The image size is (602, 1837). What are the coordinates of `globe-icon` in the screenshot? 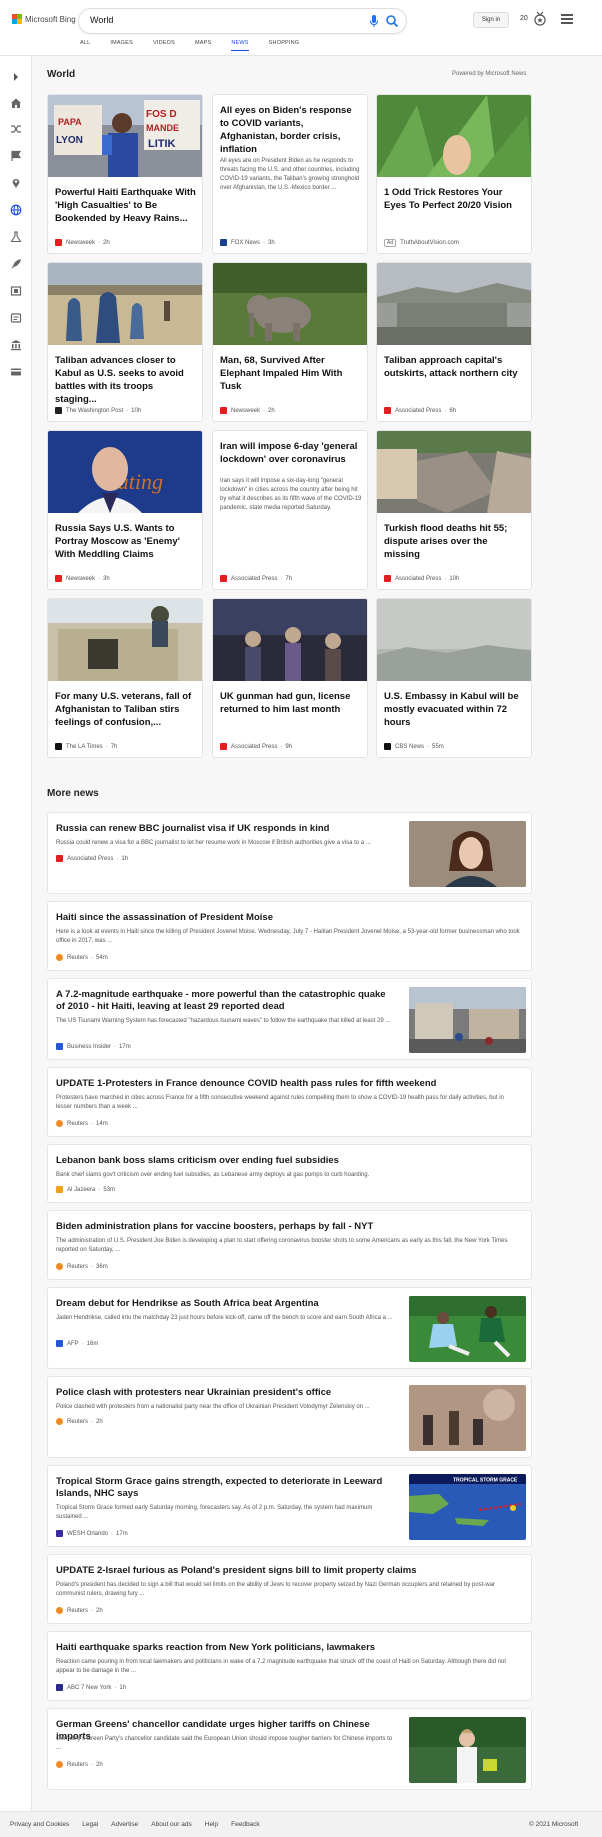 It's located at (16, 209).